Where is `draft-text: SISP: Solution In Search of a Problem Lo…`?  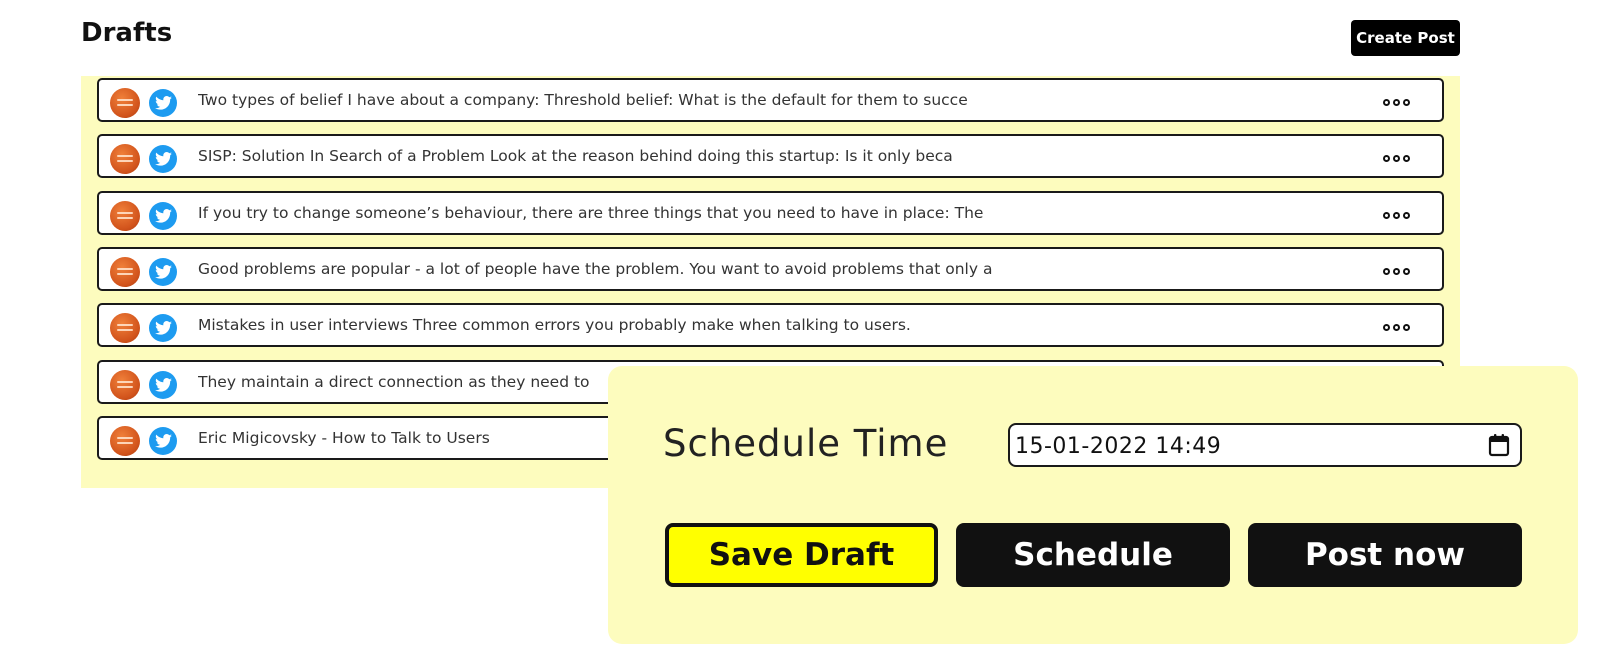 draft-text: SISP: Solution In Search of a Problem Lo… is located at coordinates (575, 156).